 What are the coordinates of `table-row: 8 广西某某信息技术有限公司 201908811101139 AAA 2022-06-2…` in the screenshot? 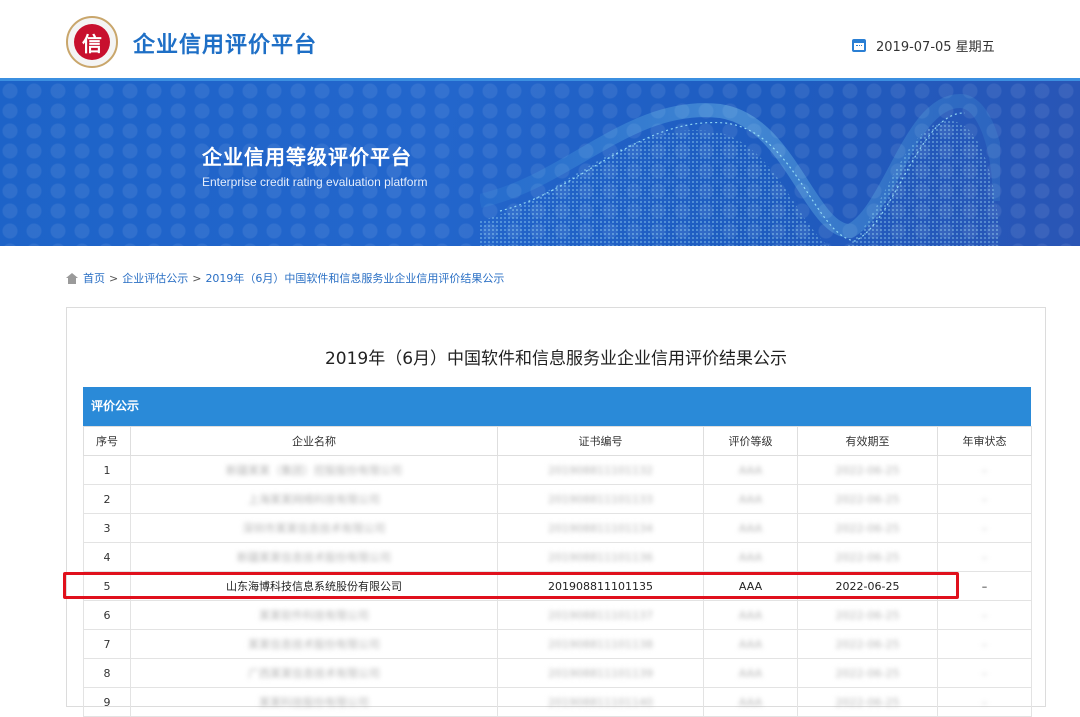 It's located at (557, 673).